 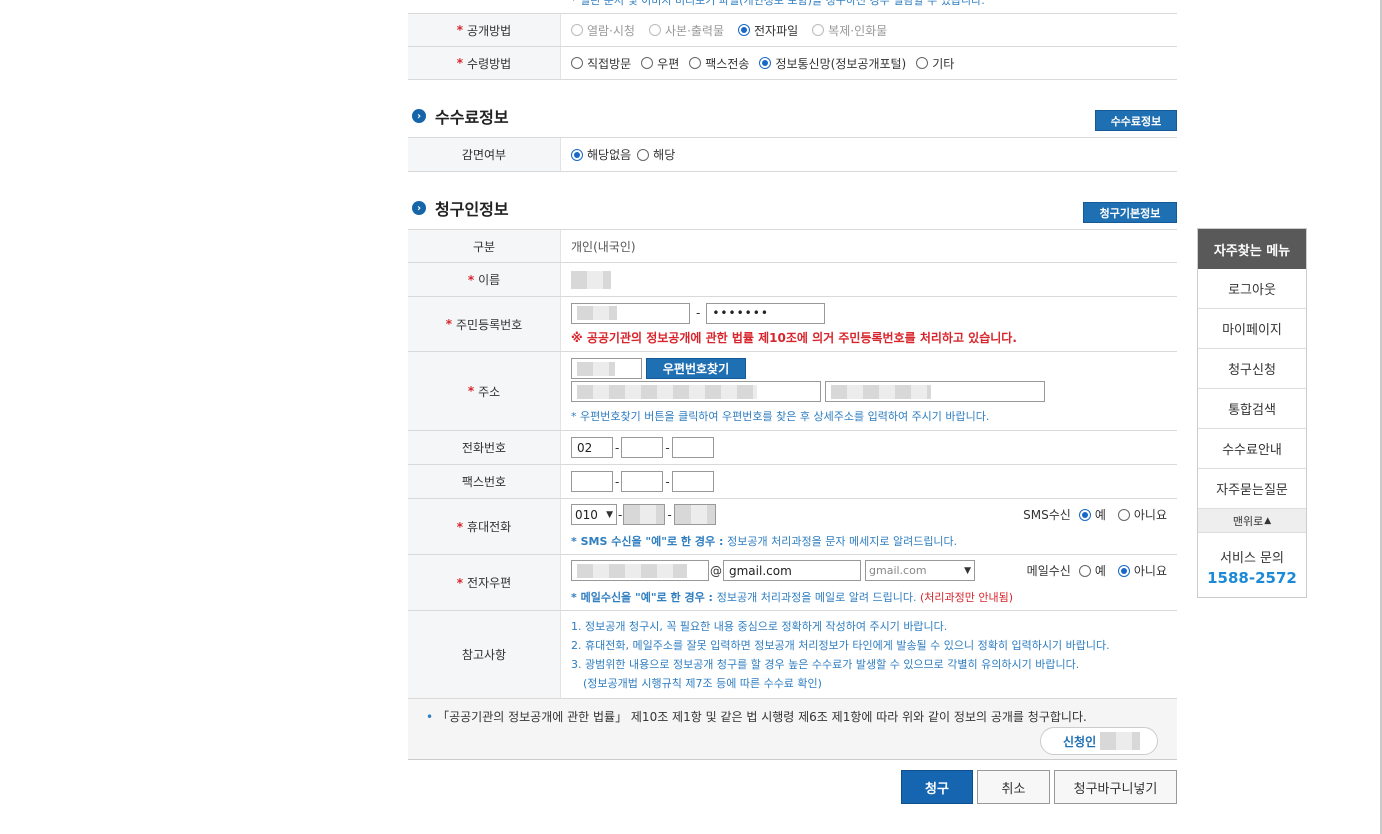 I want to click on rrn-inputs: - •••••••, so click(x=698, y=313).